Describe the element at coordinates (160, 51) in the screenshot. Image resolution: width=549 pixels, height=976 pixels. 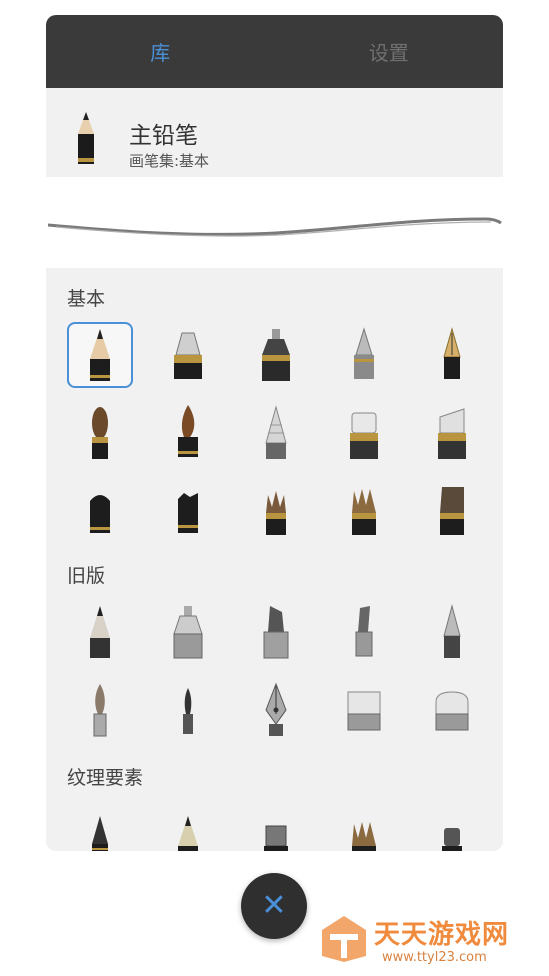
I see `tab-library: 库` at that location.